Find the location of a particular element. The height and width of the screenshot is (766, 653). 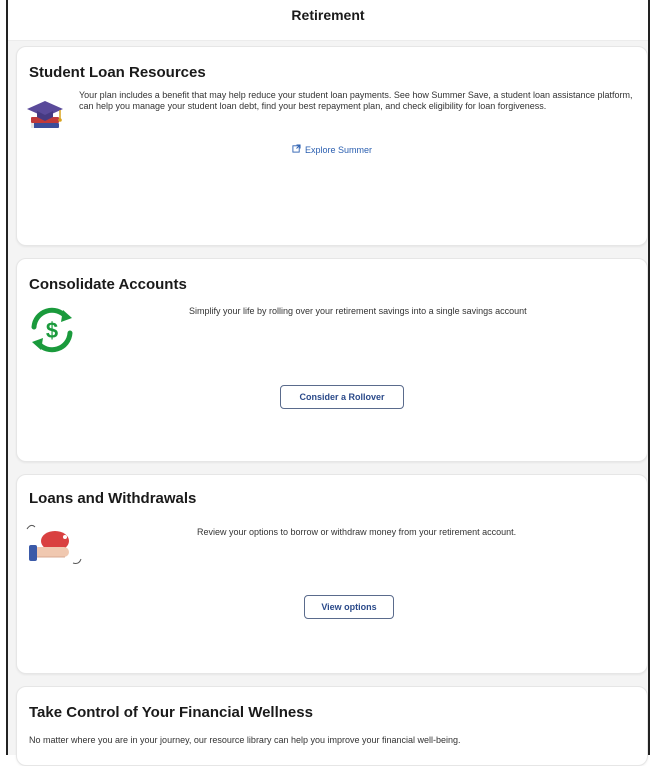

consider-rollover-button: Consider a Rollover is located at coordinates (342, 397).